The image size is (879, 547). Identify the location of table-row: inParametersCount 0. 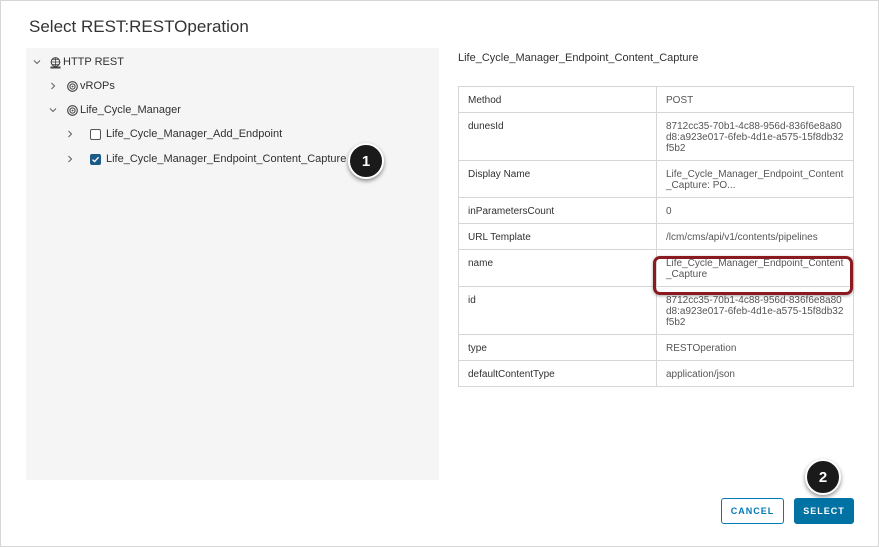
(656, 210).